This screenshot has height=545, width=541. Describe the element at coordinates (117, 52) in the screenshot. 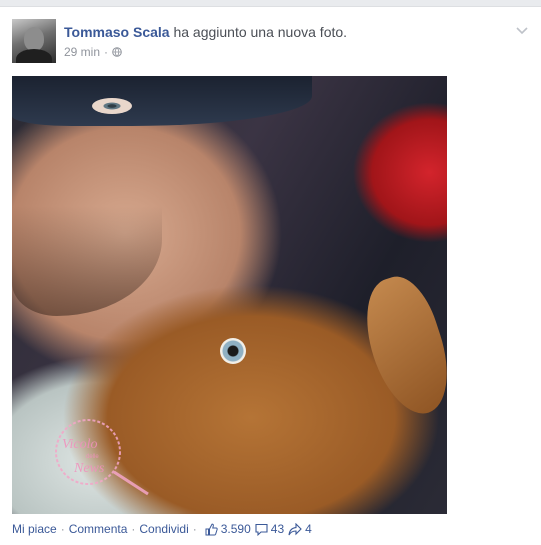

I see `globe-icon` at that location.